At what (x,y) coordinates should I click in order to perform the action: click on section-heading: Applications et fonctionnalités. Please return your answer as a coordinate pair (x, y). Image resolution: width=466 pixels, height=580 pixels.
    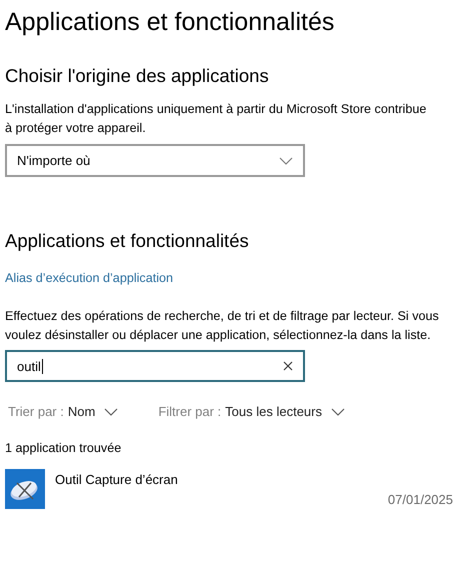
    Looking at the image, I should click on (127, 241).